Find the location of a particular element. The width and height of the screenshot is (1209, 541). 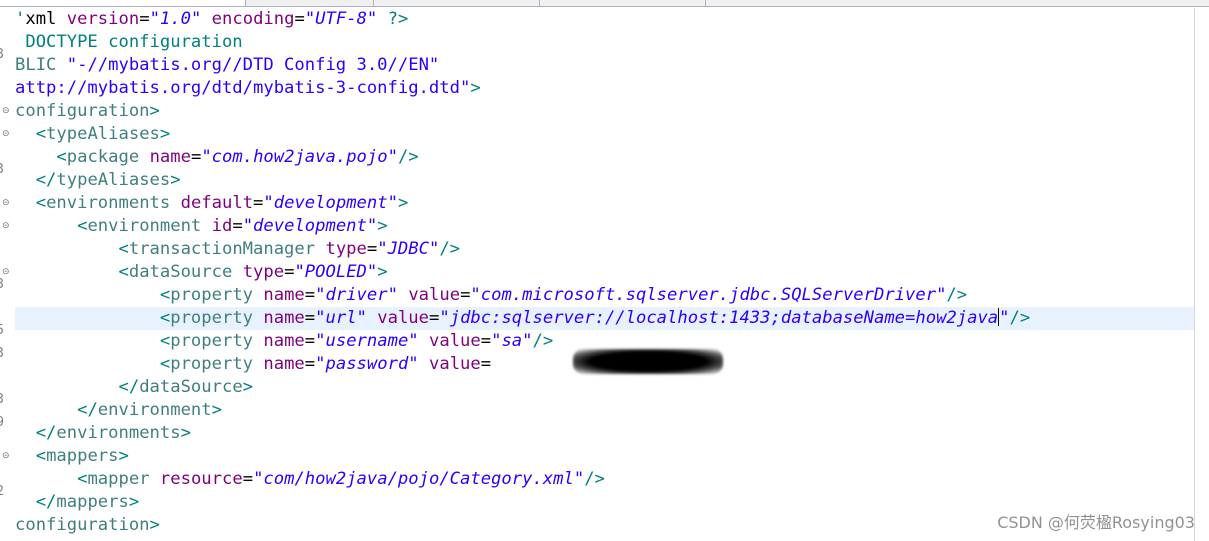

code-line: <dataSource type="POOLED"> is located at coordinates (201, 272).